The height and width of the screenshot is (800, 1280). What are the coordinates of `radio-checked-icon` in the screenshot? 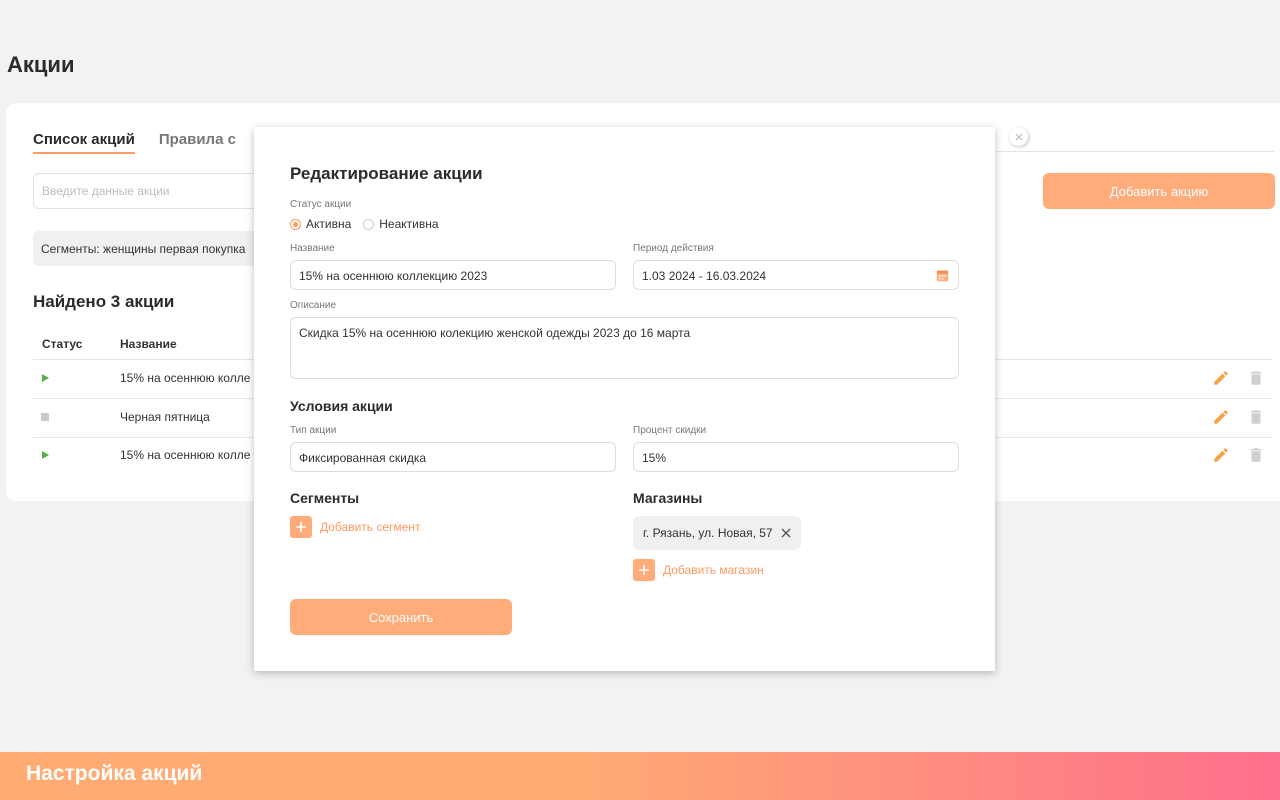 It's located at (295, 224).